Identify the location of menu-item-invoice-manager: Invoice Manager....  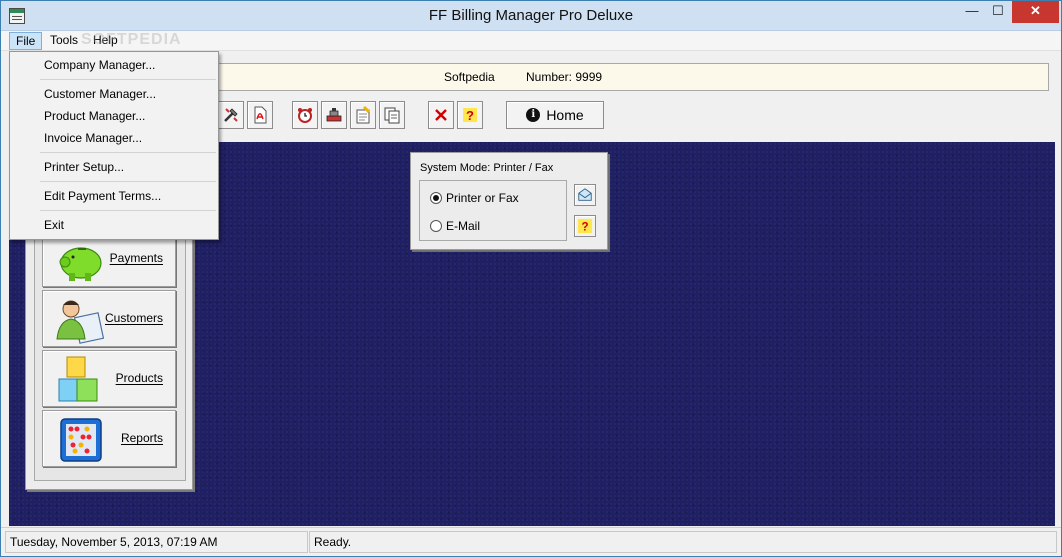
(93, 138).